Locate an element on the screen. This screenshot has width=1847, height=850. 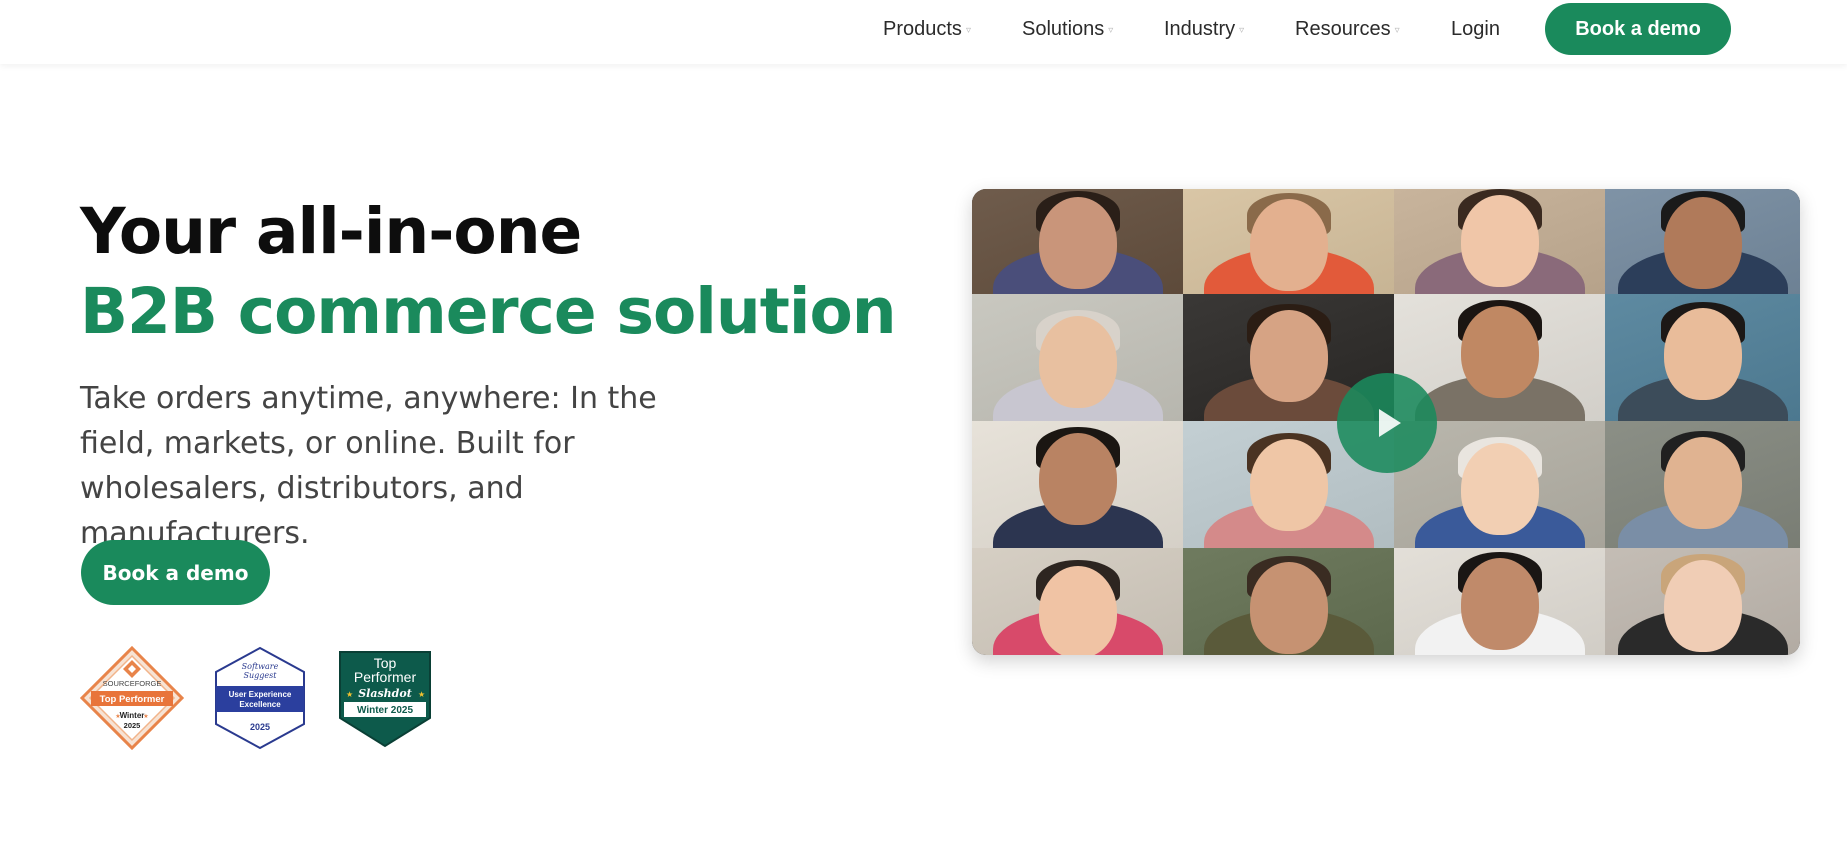
nav-resources: Resources ▿ is located at coordinates (1347, 29).